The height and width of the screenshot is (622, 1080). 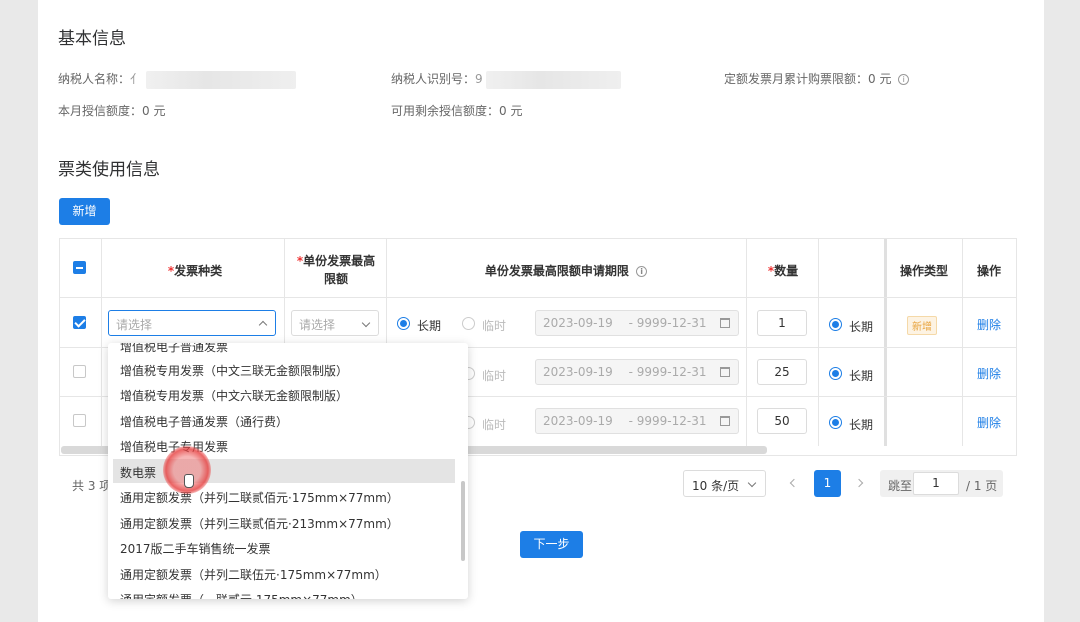 What do you see at coordinates (827, 483) in the screenshot?
I see `page-number-current: 1` at bounding box center [827, 483].